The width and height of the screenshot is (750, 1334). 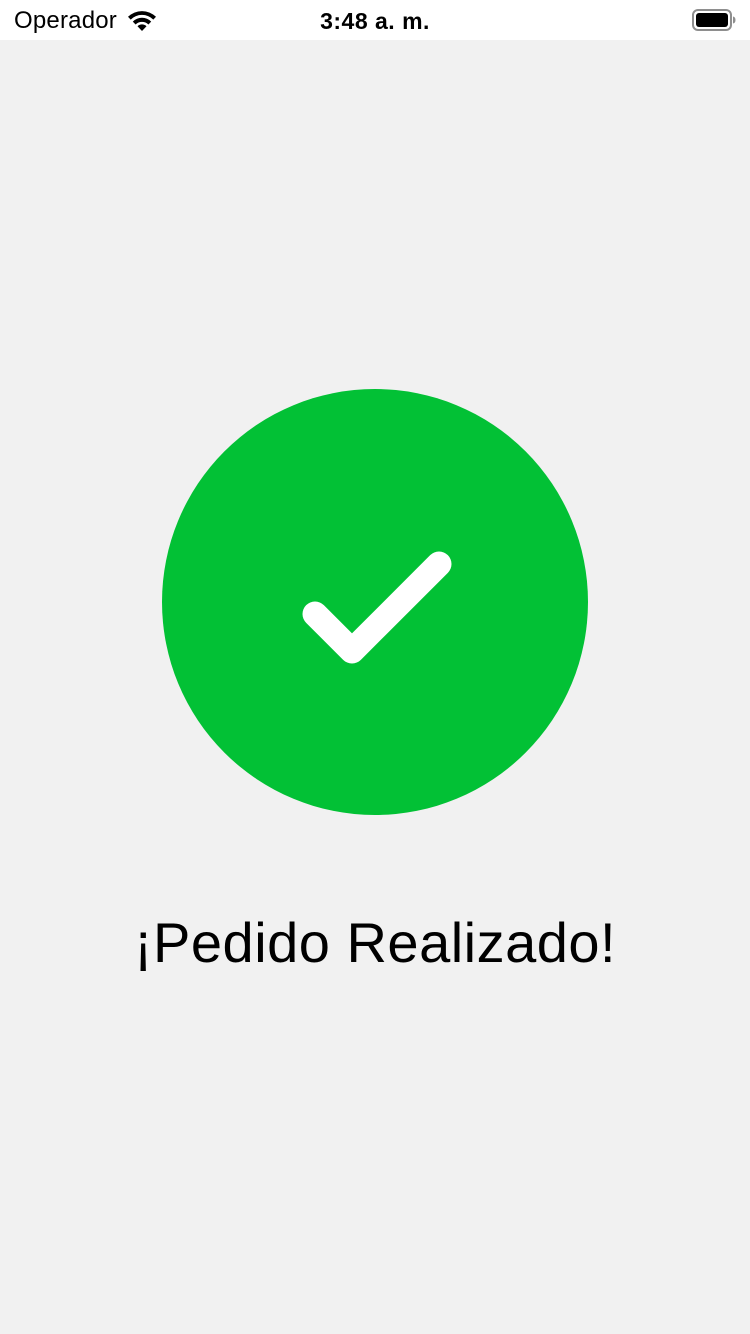 What do you see at coordinates (377, 607) in the screenshot?
I see `checkmark-icon` at bounding box center [377, 607].